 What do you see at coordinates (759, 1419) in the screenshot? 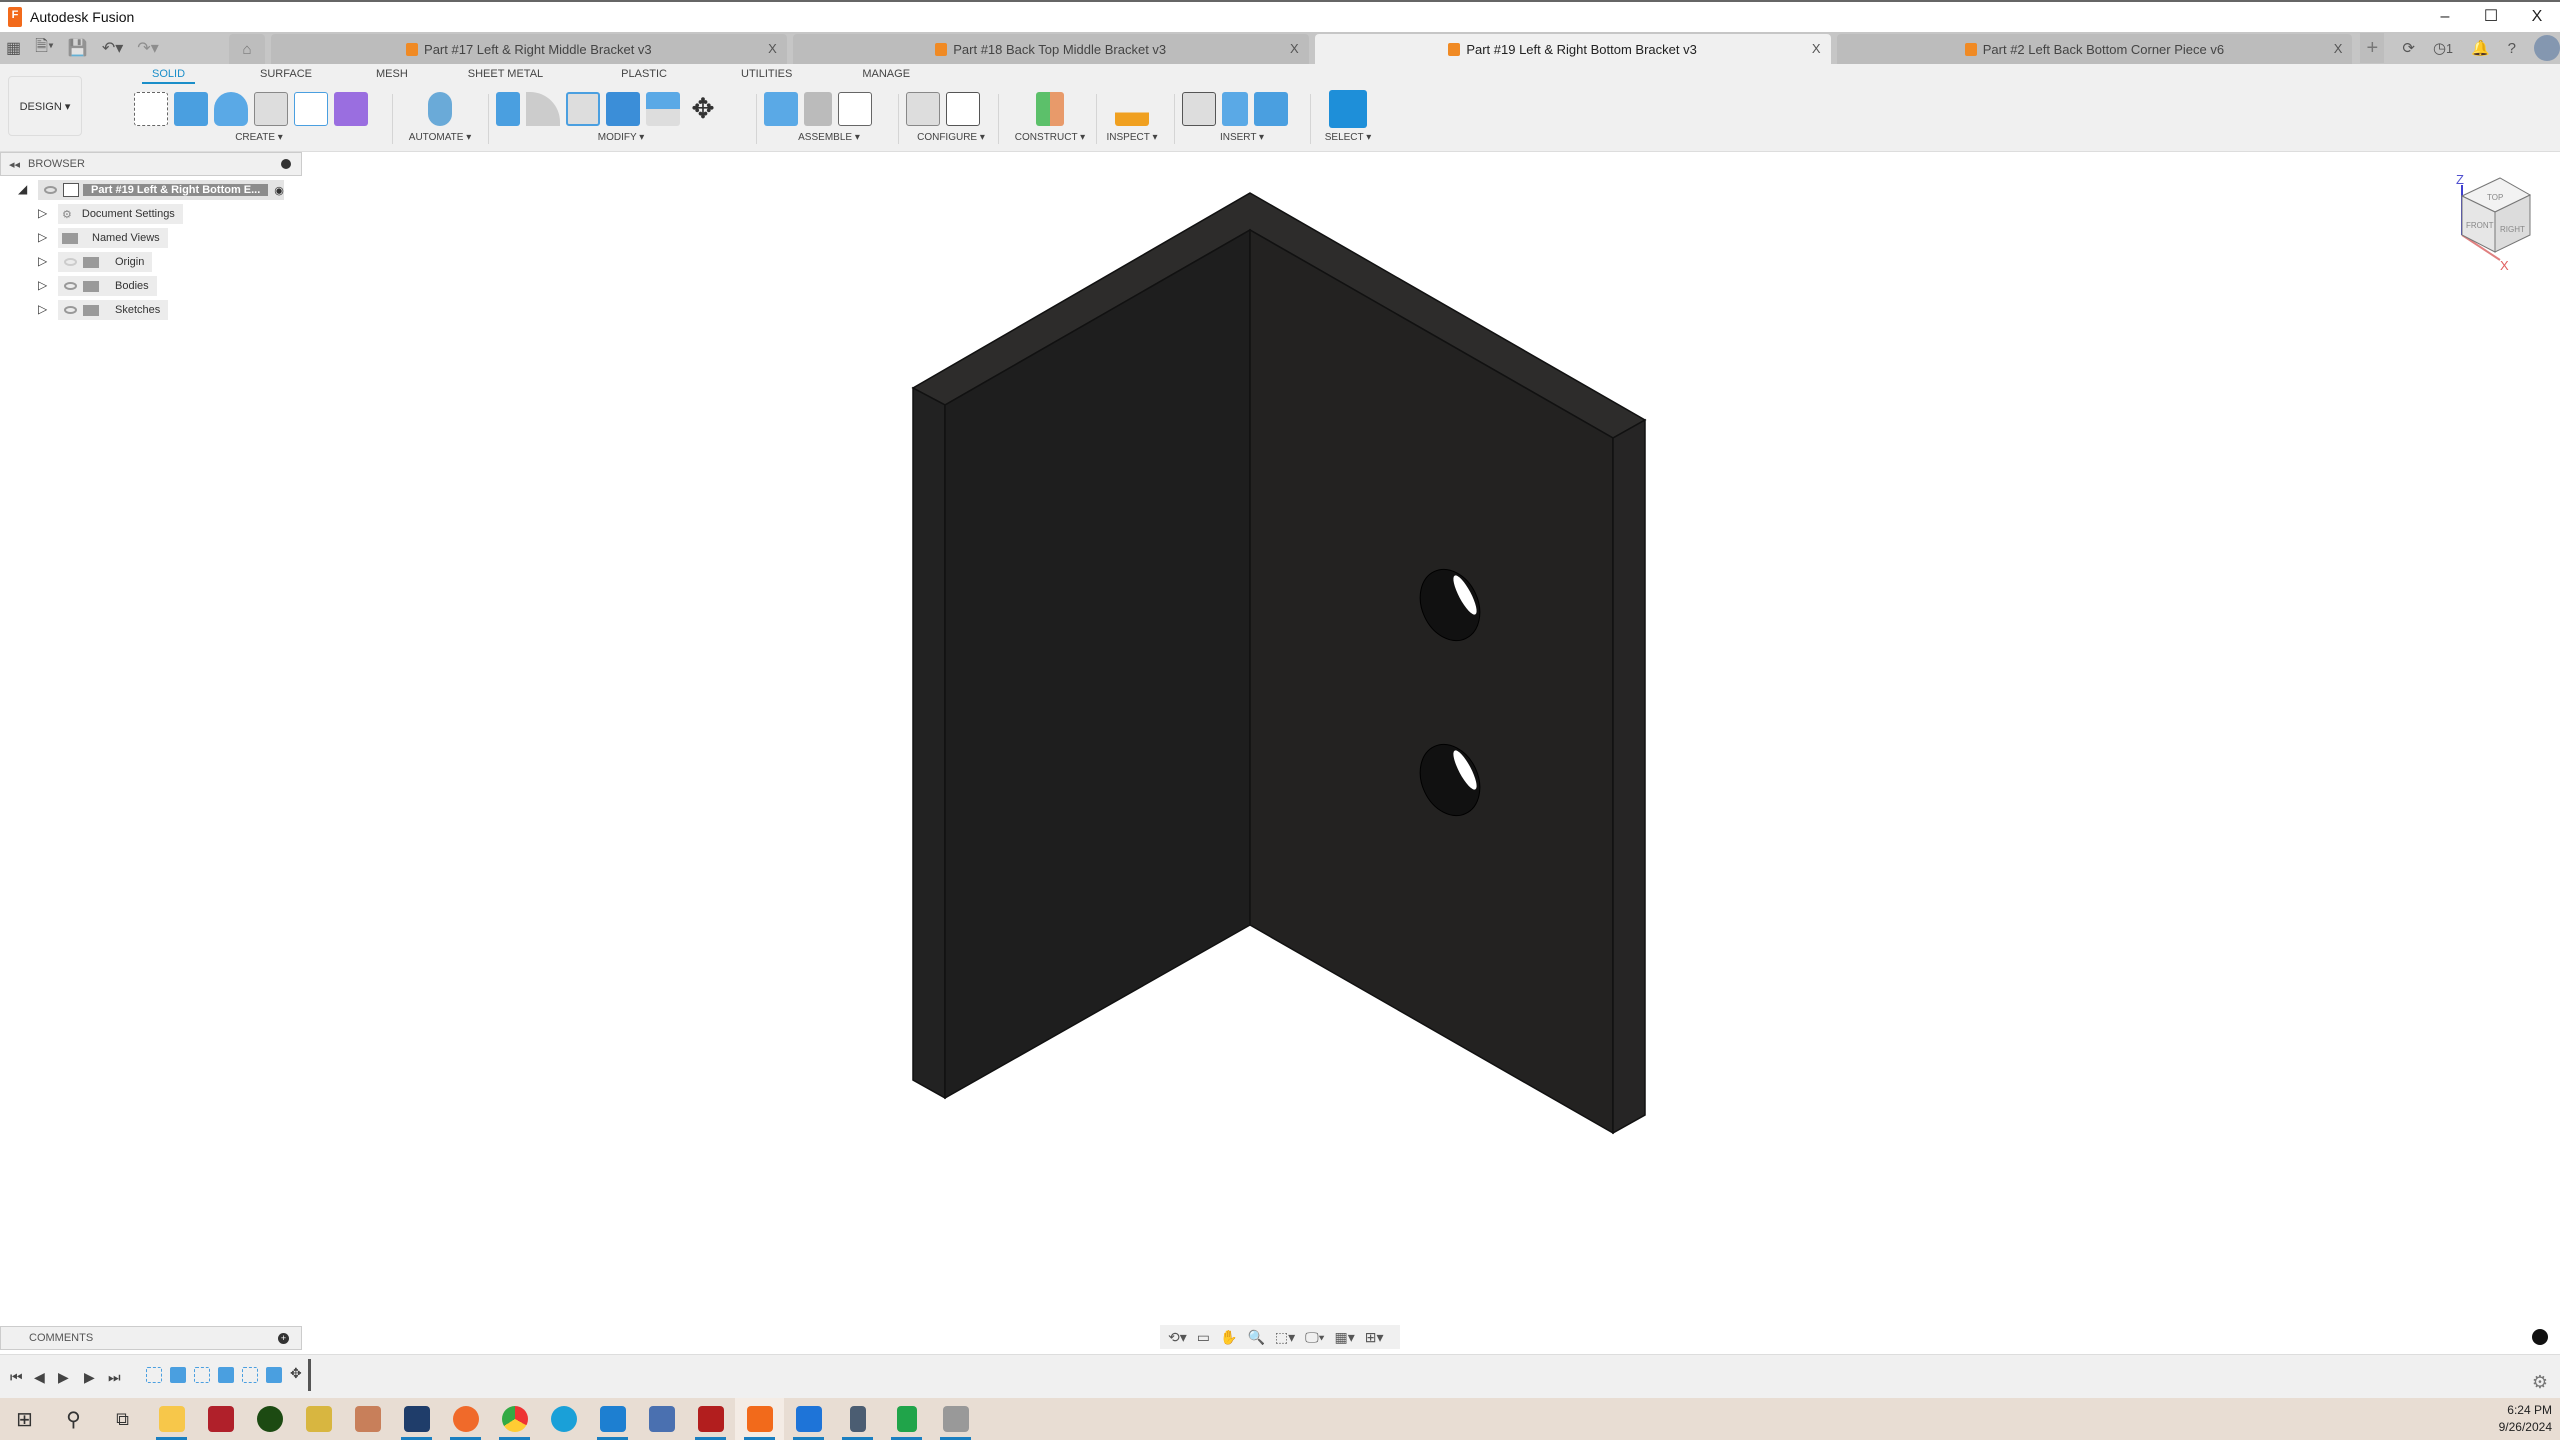
I see `taskbar-fusion` at bounding box center [759, 1419].